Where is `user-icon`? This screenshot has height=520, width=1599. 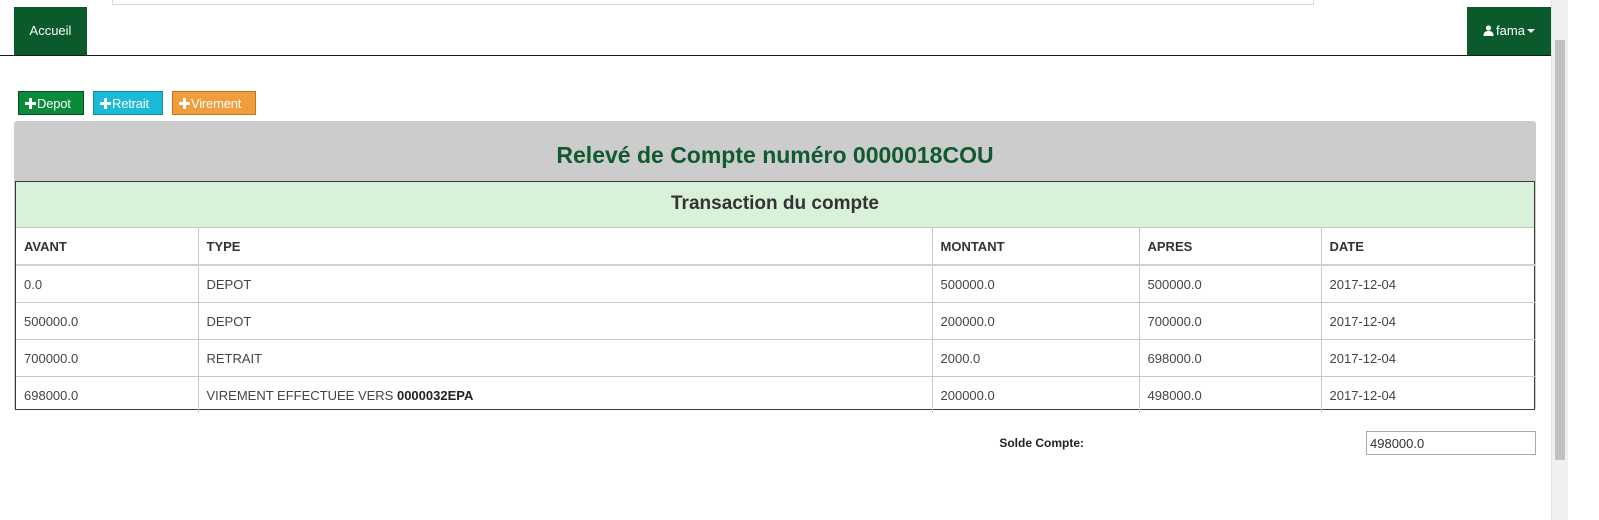
user-icon is located at coordinates (1488, 30).